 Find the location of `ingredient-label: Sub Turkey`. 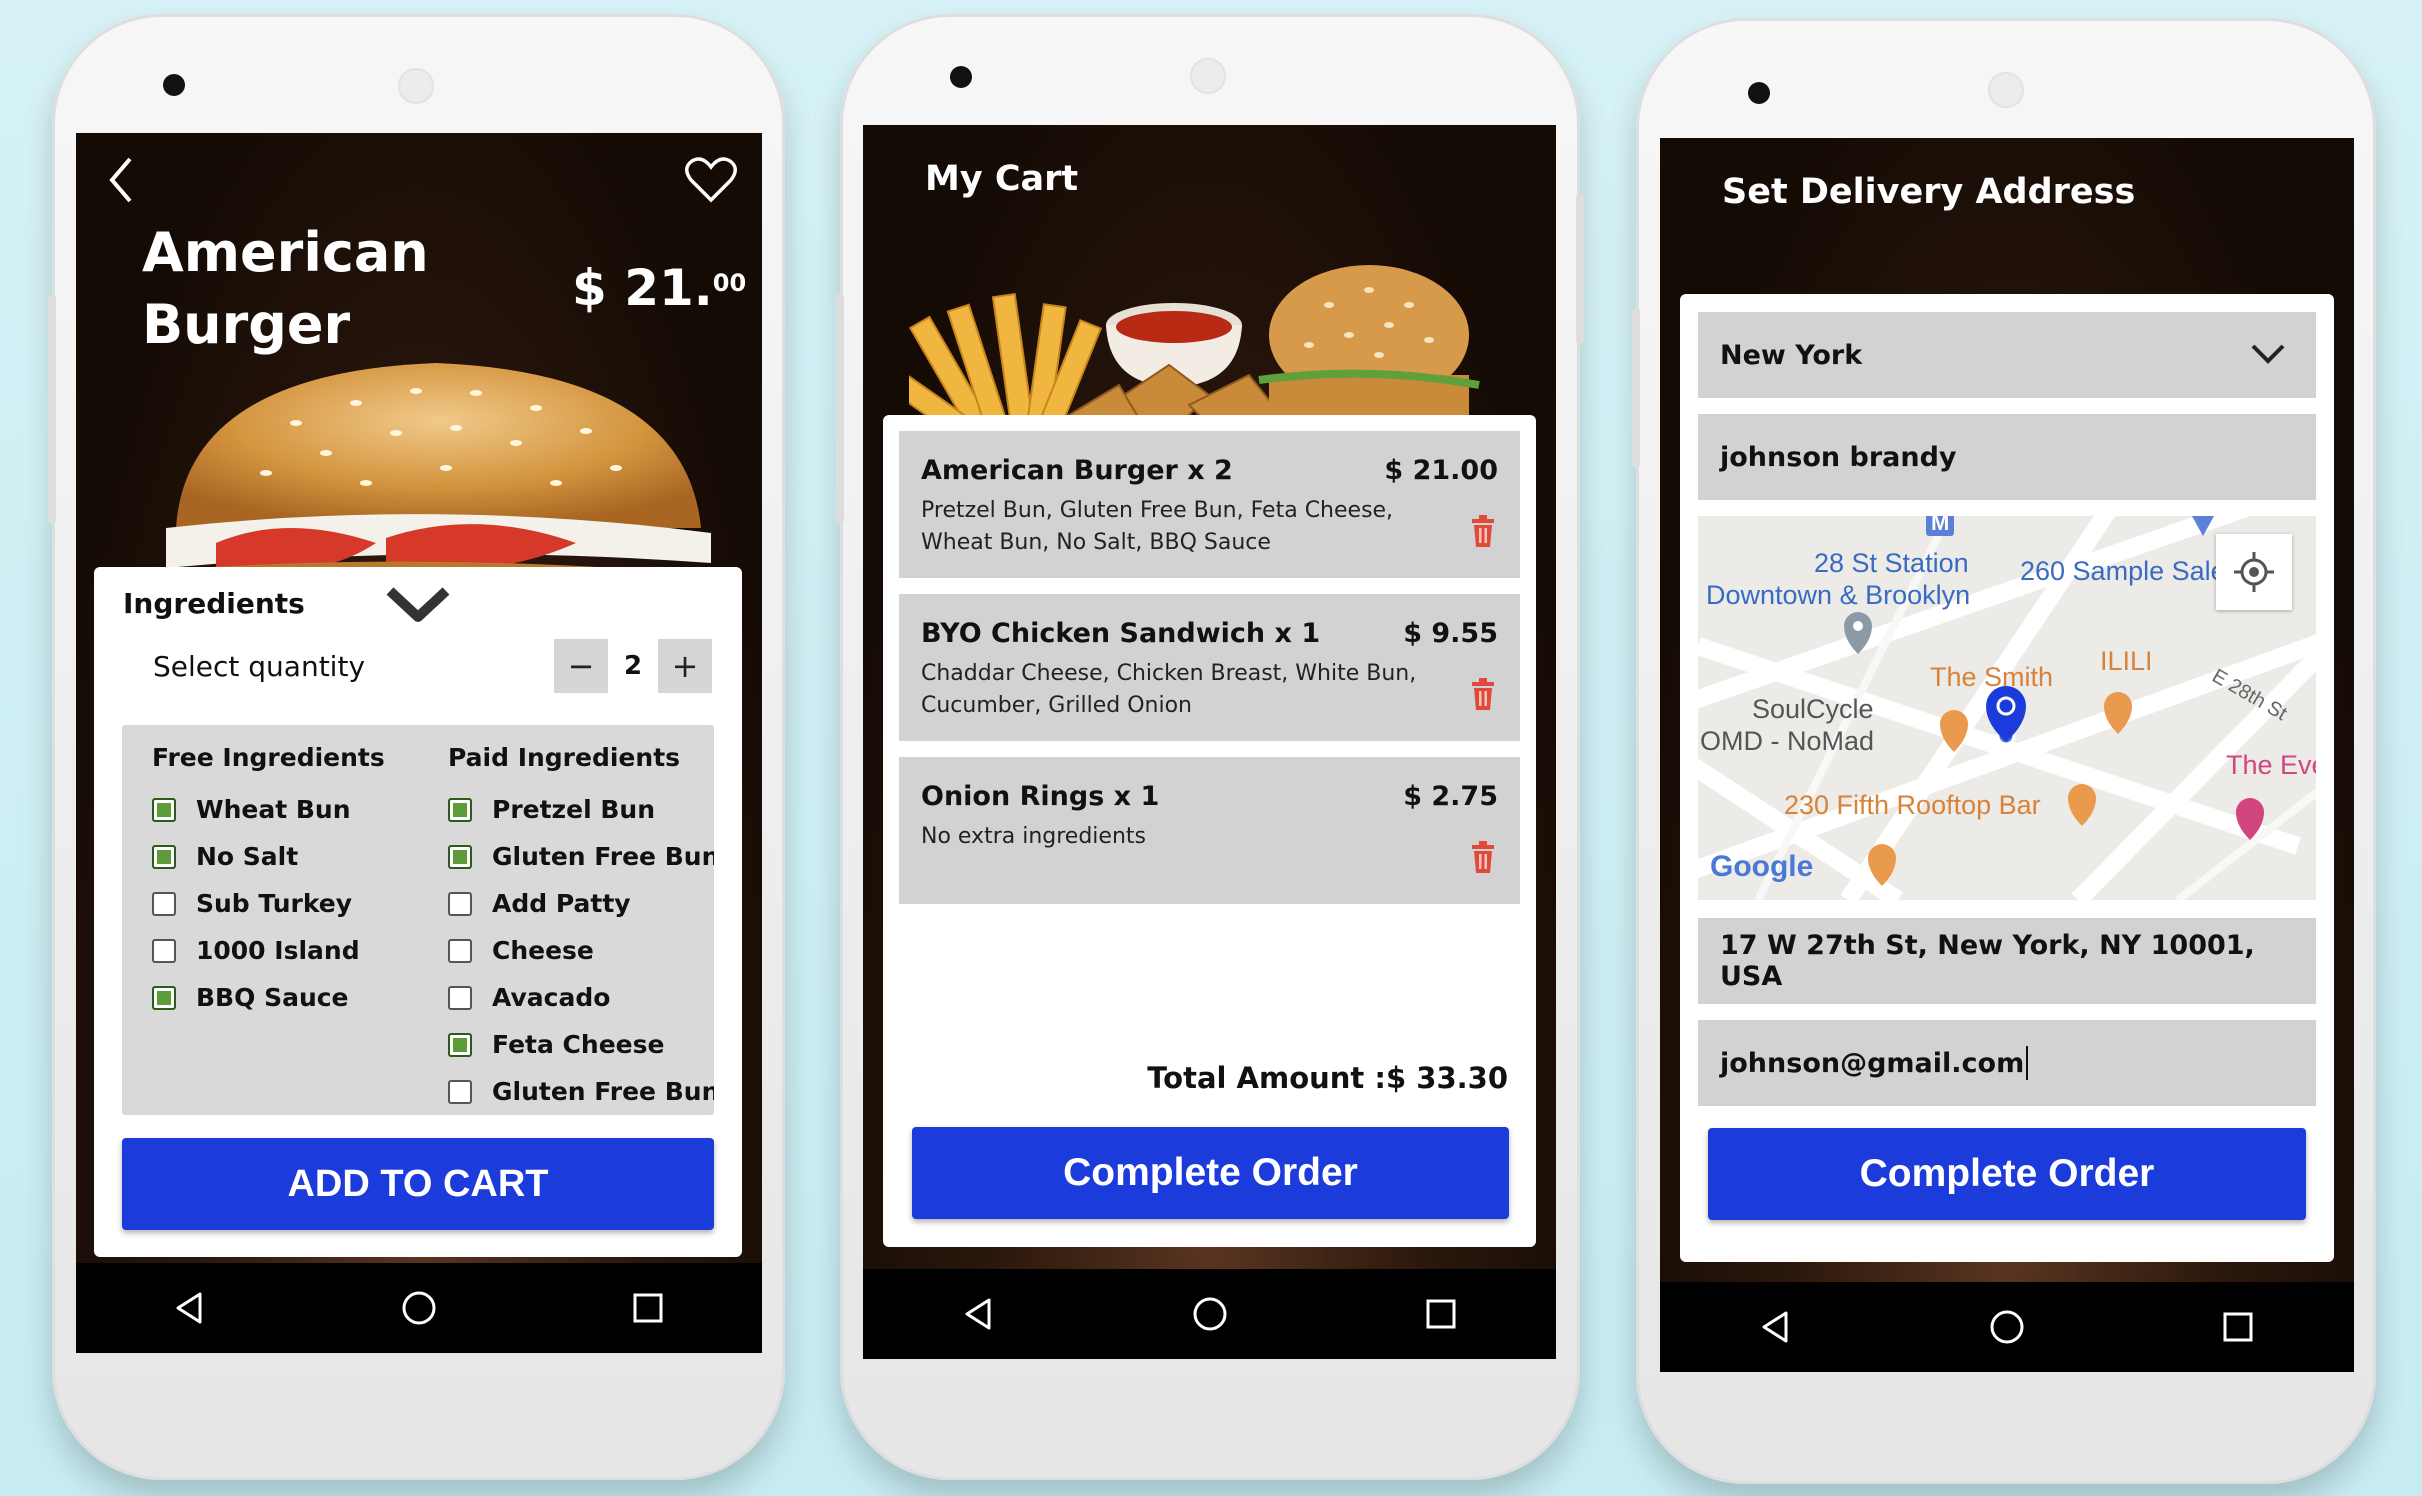

ingredient-label: Sub Turkey is located at coordinates (274, 903).